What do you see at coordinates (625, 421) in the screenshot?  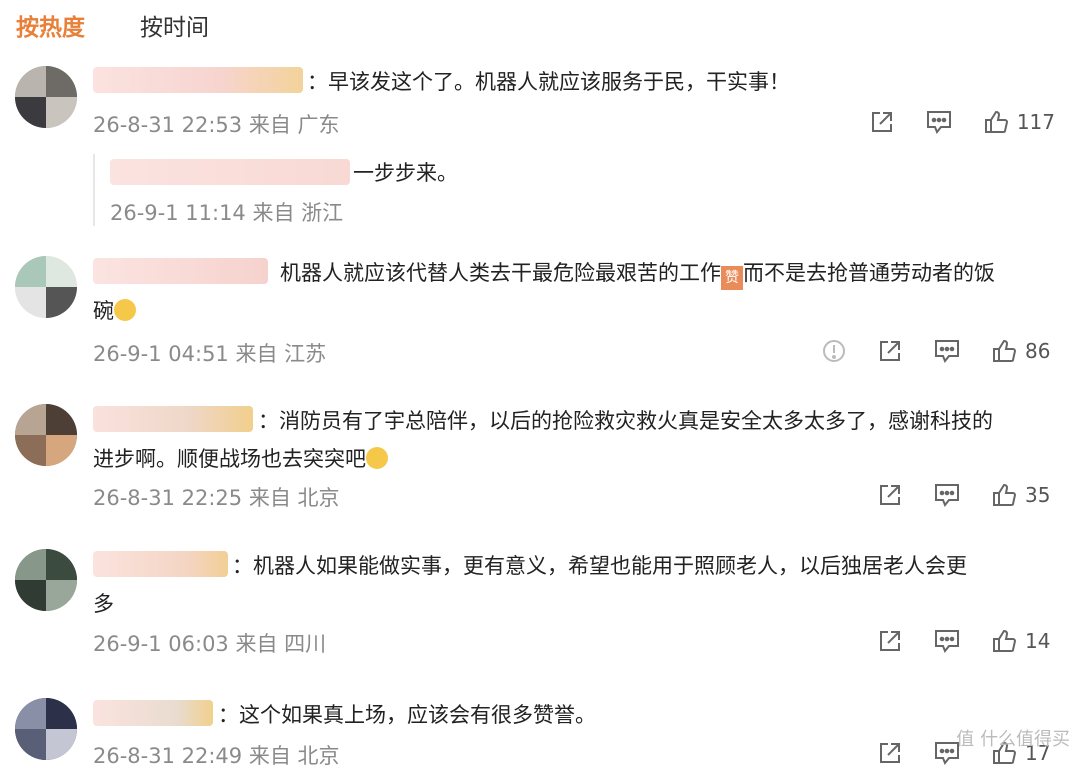 I see `comment-text-line1: ：消防员有了宇总陪伴，以后的抢险救灾救火真是安全太多太多了，感谢科技的` at bounding box center [625, 421].